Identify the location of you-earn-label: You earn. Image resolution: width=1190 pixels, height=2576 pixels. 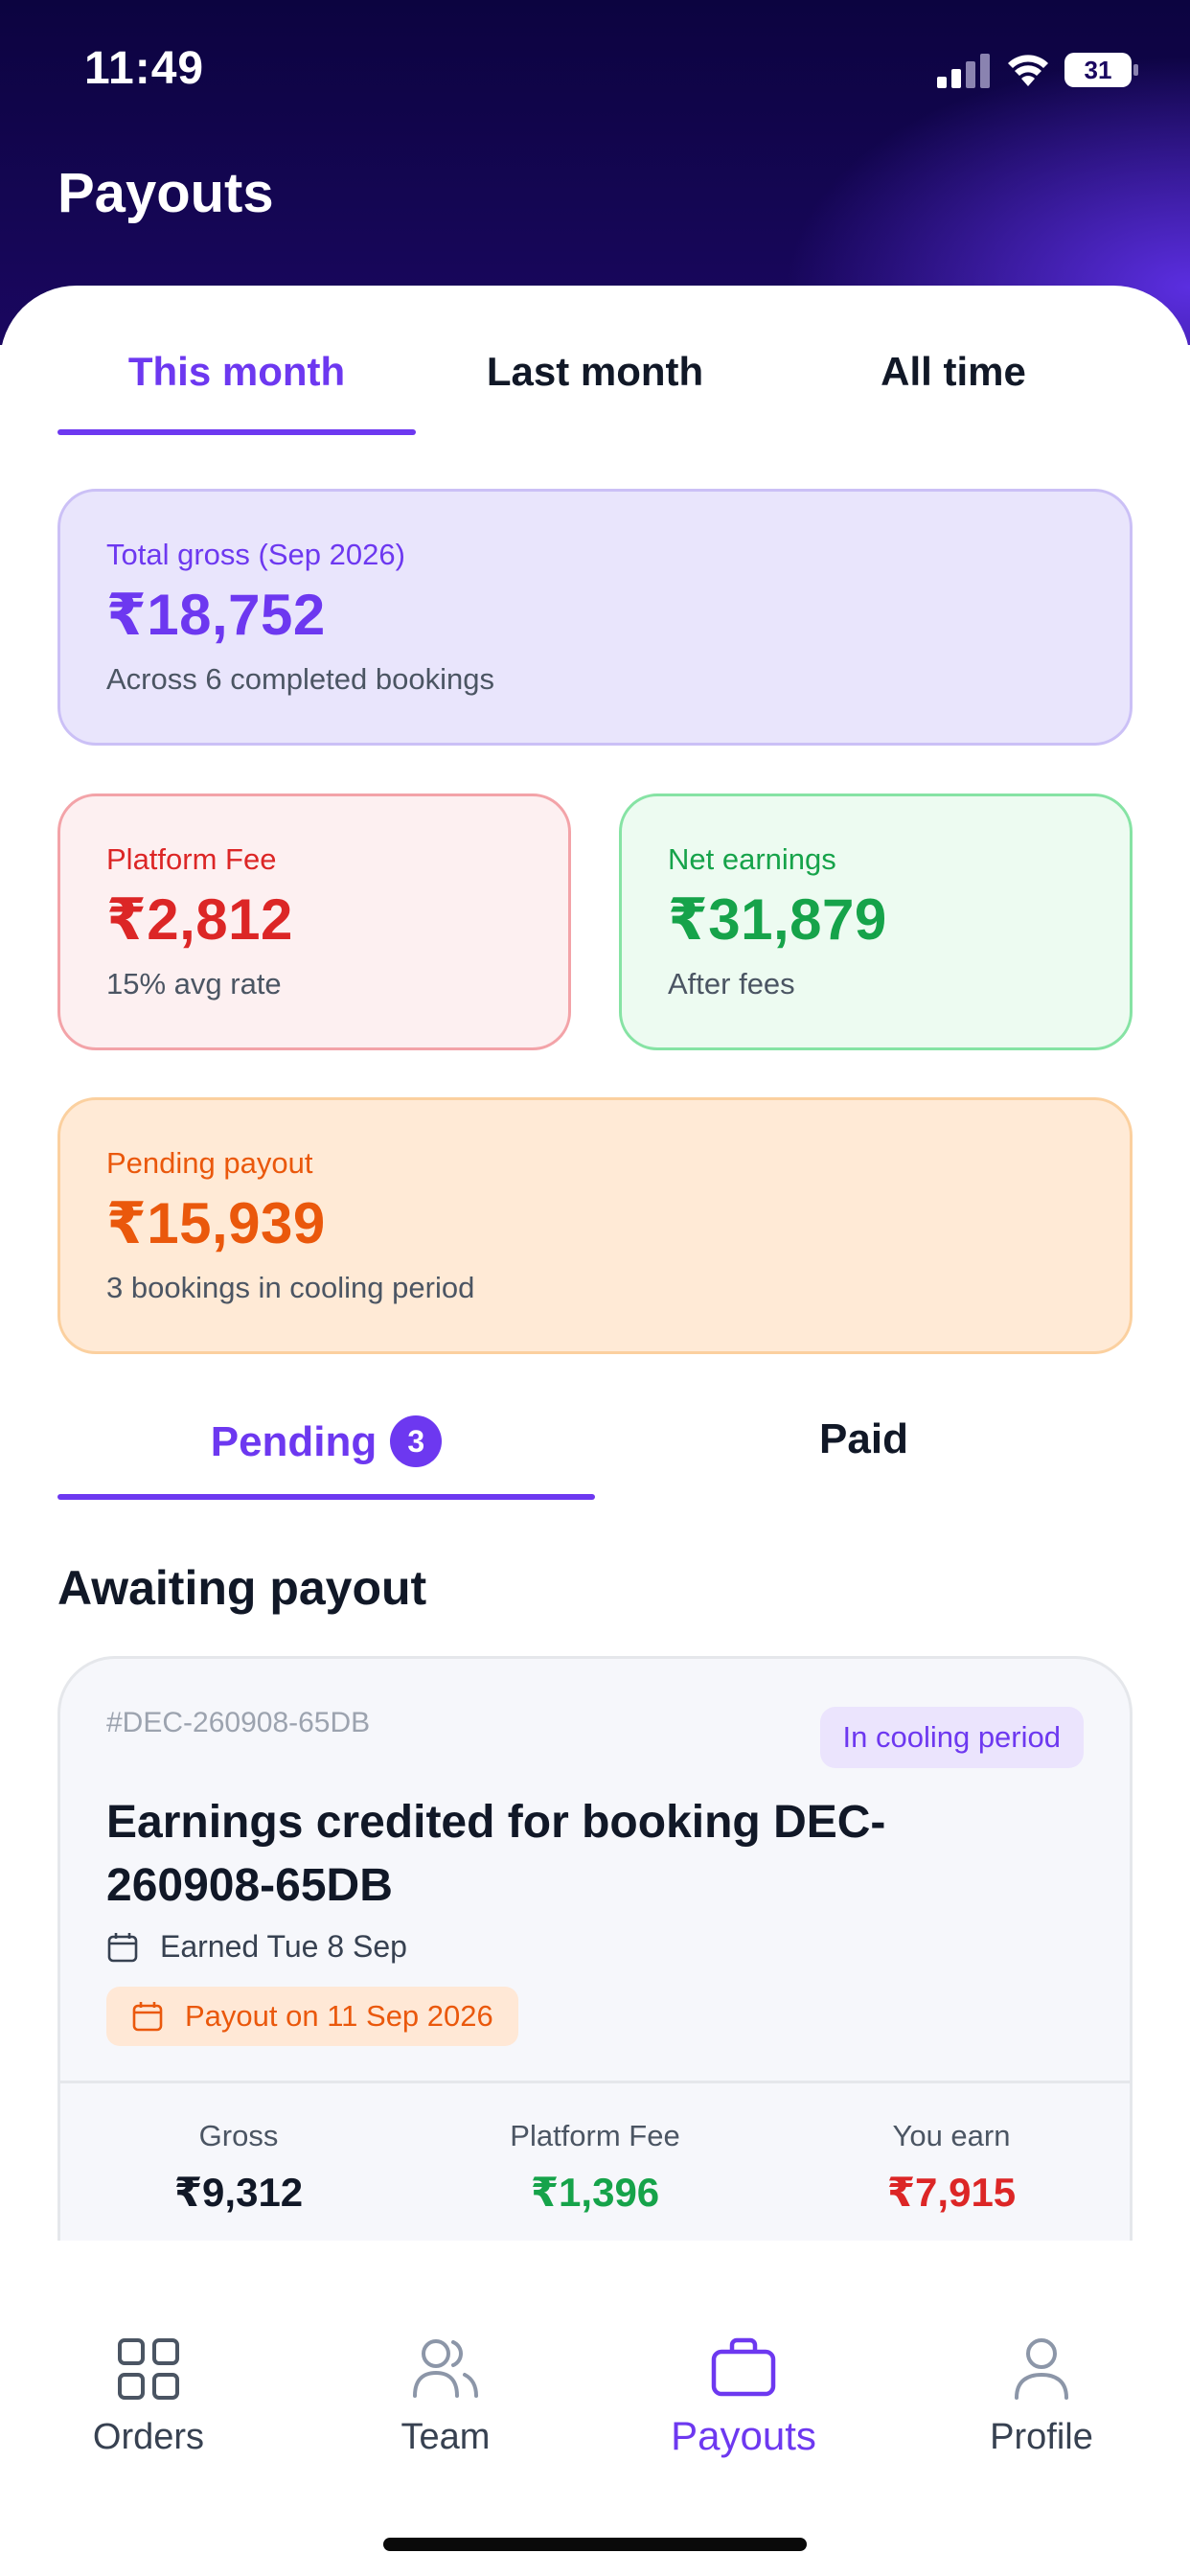
(952, 2135).